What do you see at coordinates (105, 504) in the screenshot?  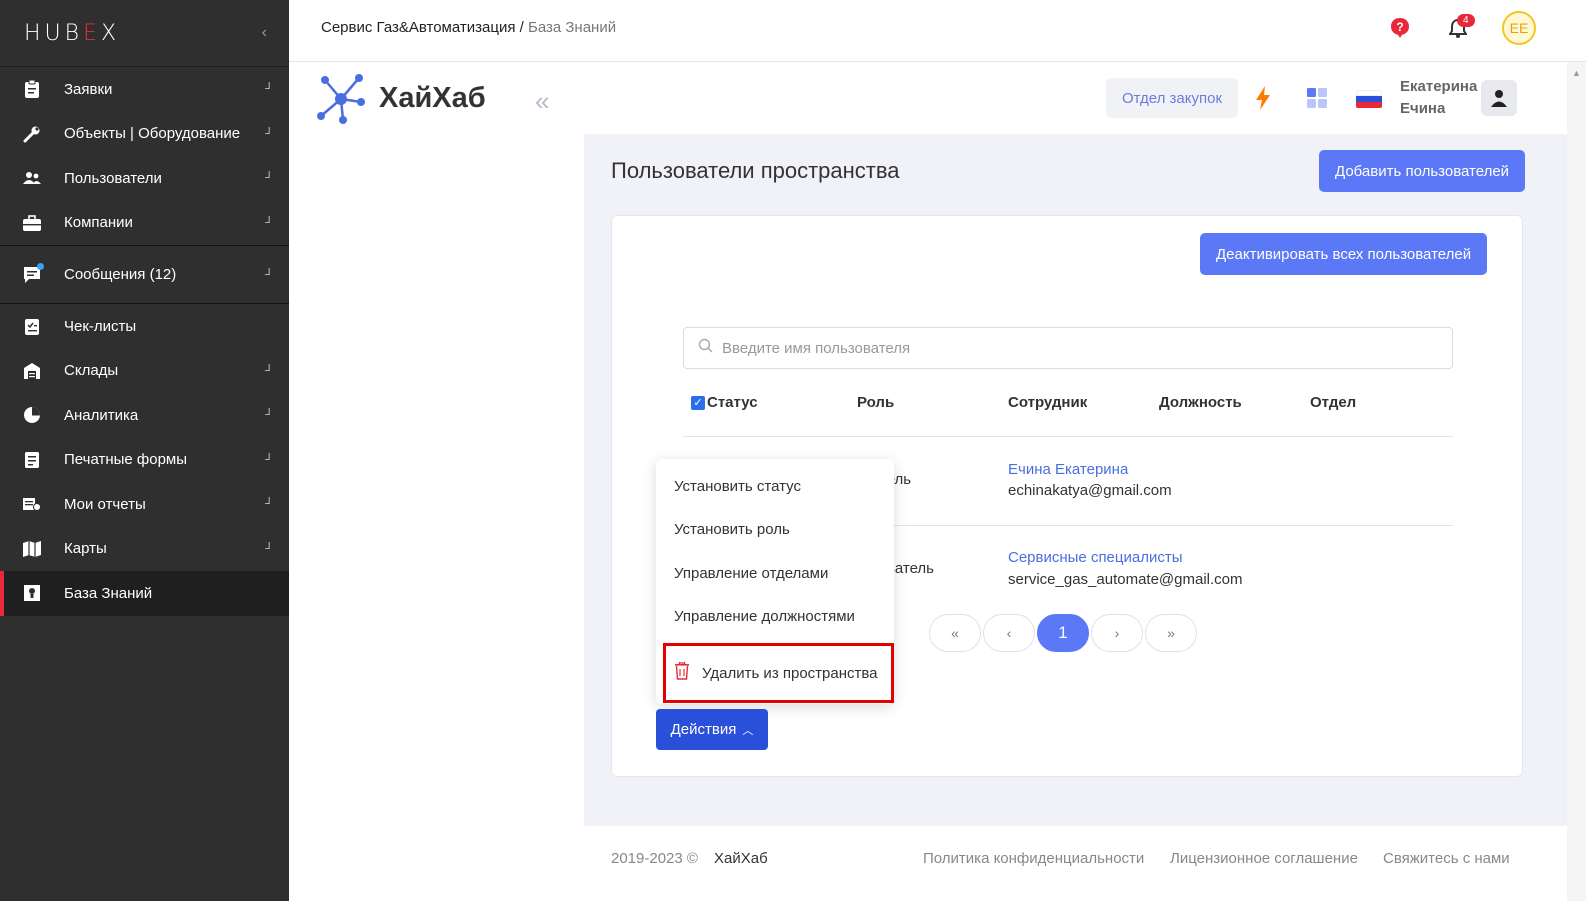 I see `sidebar-item-label: Мои отчеты` at bounding box center [105, 504].